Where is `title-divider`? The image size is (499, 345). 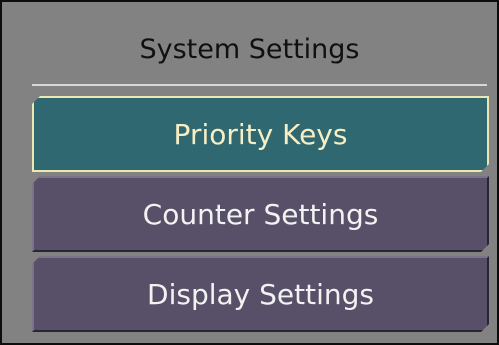 title-divider is located at coordinates (259, 85).